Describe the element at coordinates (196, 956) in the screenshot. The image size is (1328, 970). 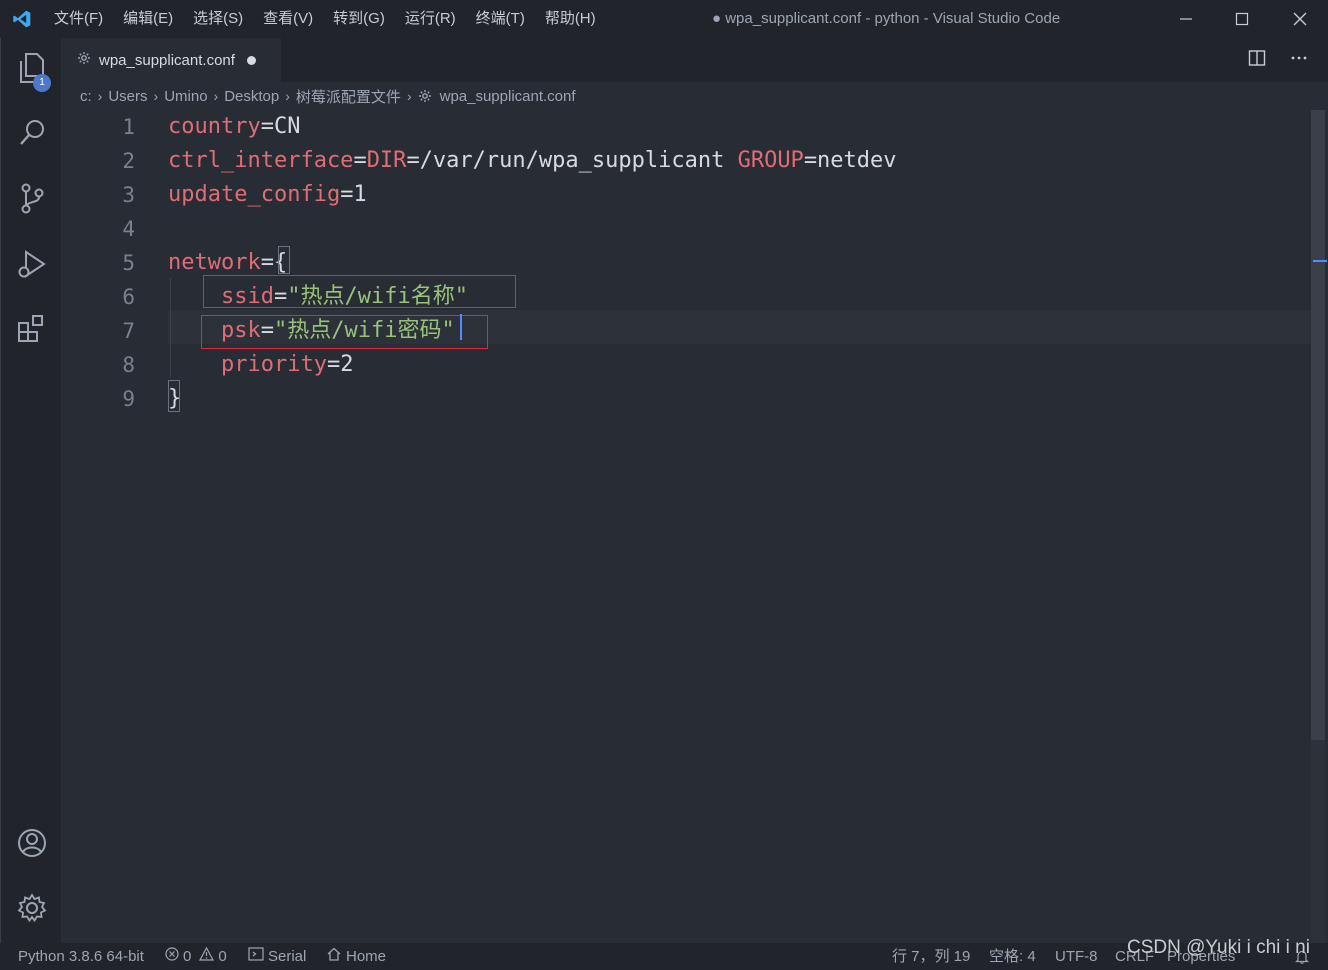
I see `problems-indicator: 0 0` at that location.